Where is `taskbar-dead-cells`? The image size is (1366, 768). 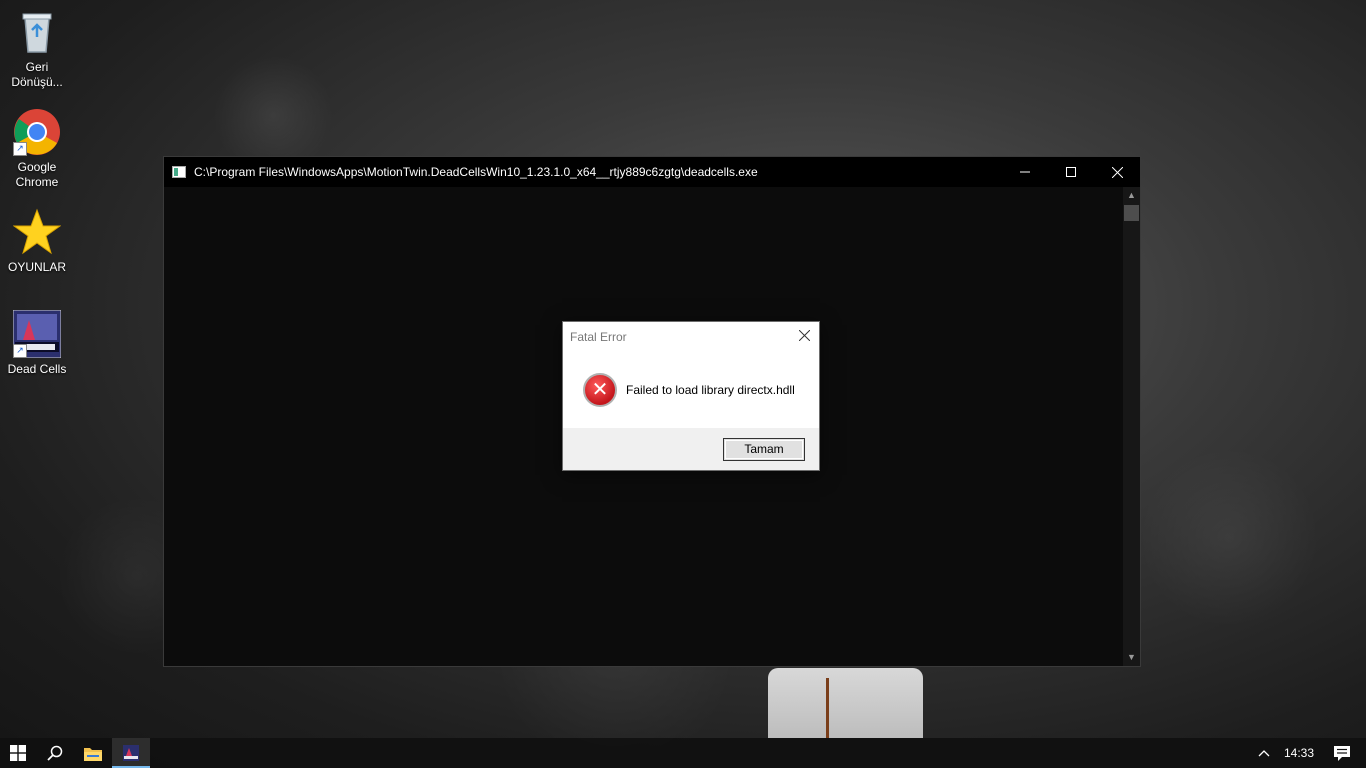
taskbar-dead-cells is located at coordinates (131, 753).